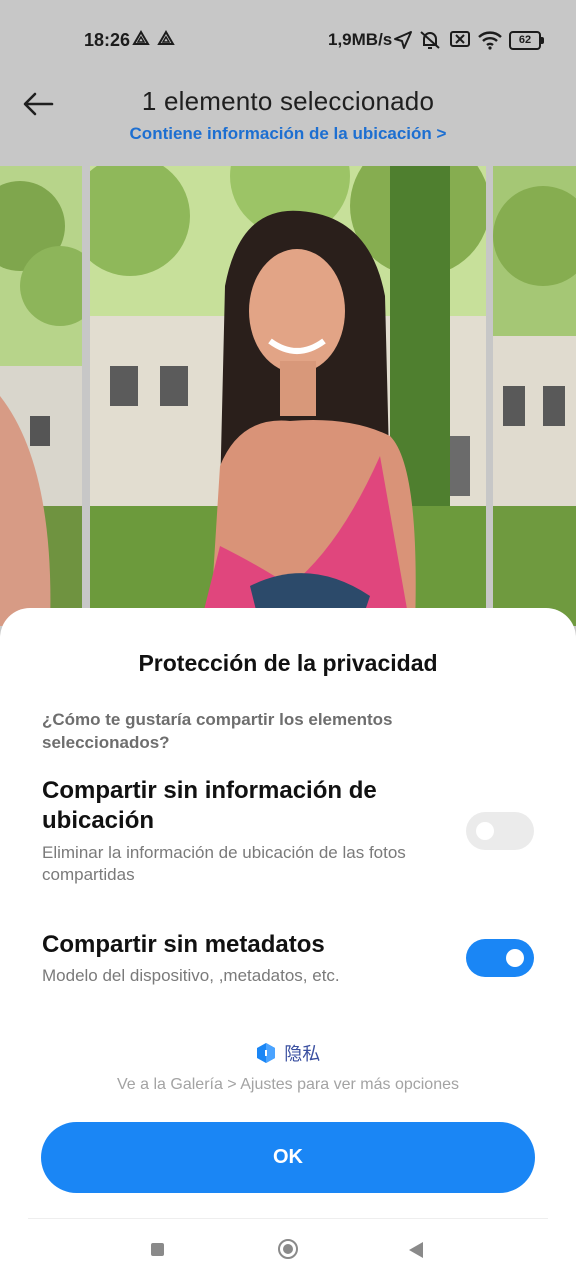 This screenshot has width=576, height=1280. I want to click on battery-level: 62, so click(525, 40).